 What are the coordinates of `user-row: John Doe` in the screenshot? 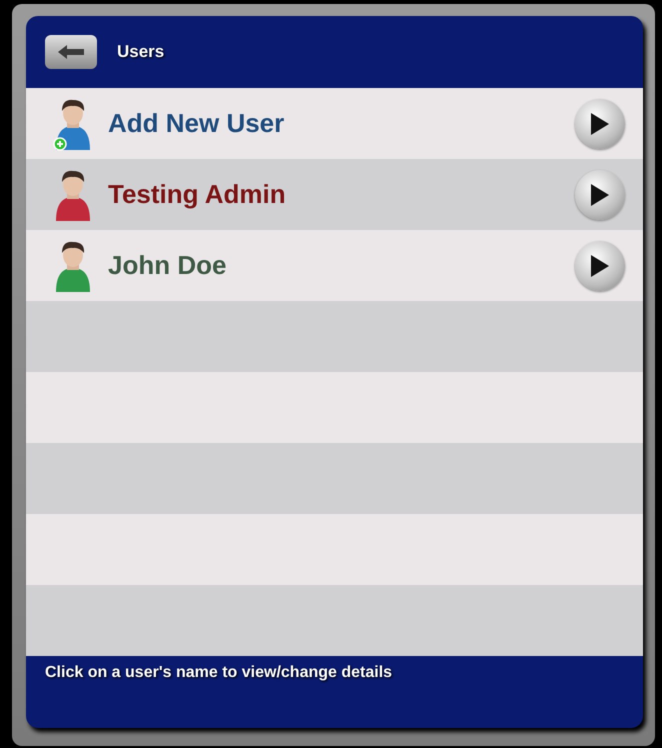 It's located at (334, 265).